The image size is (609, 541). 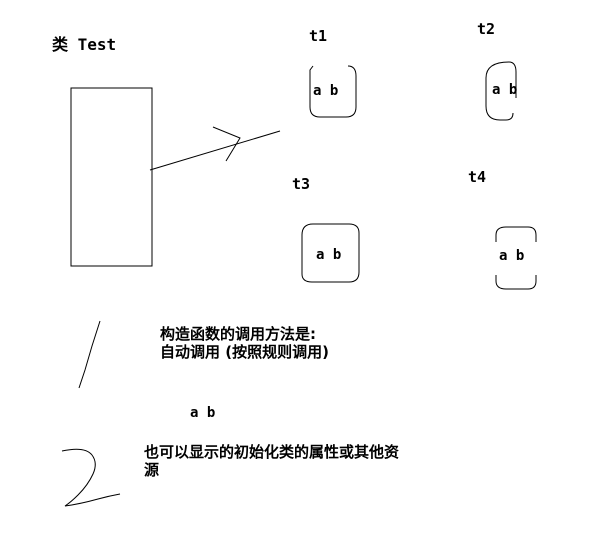 I want to click on object-label-t3: t3, so click(x=301, y=184).